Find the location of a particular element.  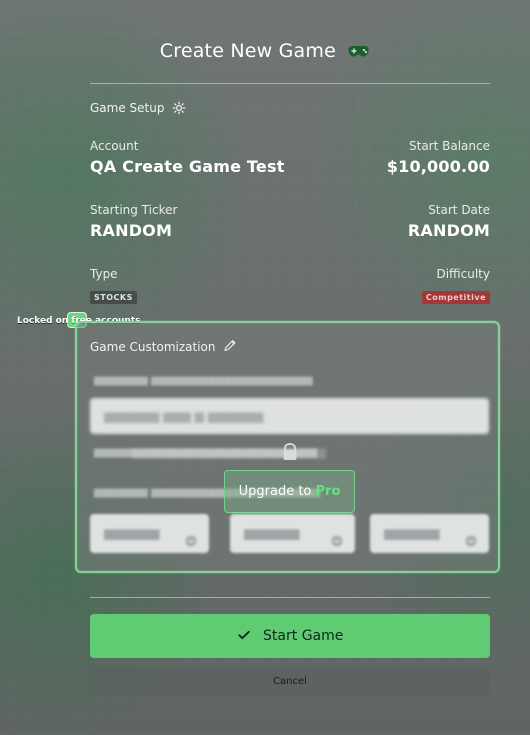

top-divider is located at coordinates (290, 83).